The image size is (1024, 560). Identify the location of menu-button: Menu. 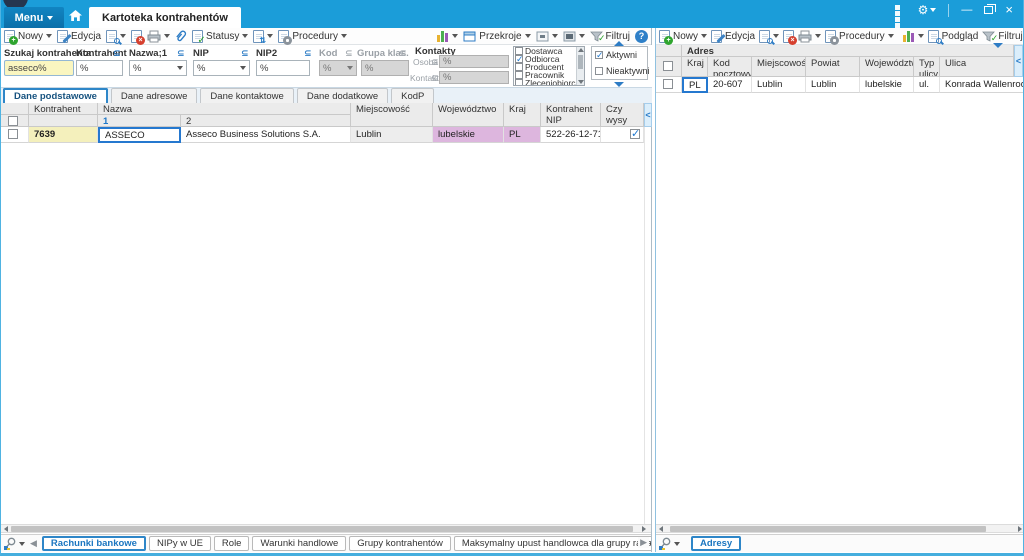
(34, 17).